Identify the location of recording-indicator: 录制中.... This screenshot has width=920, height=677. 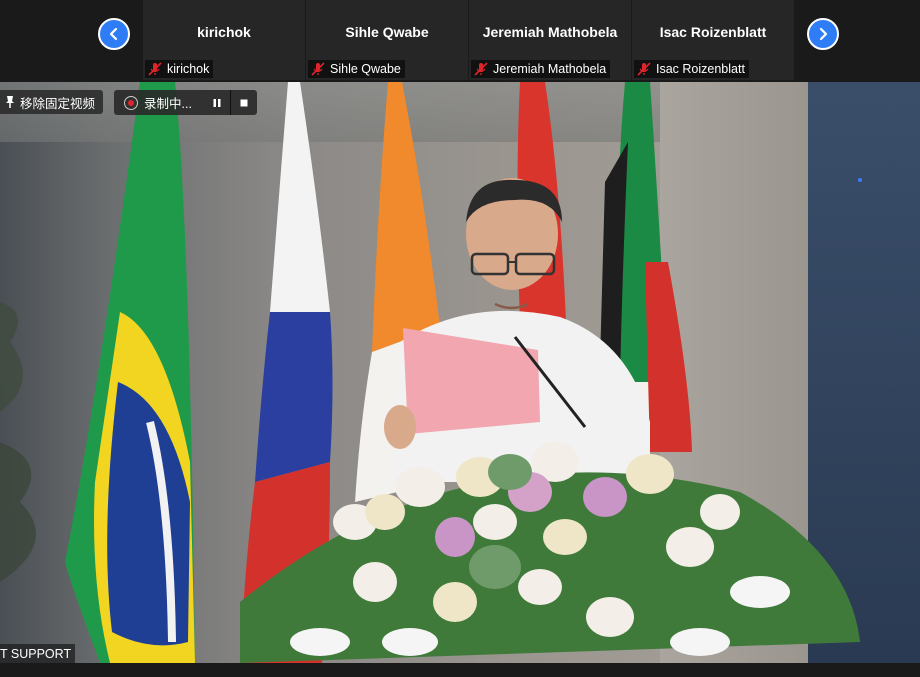
(185, 102).